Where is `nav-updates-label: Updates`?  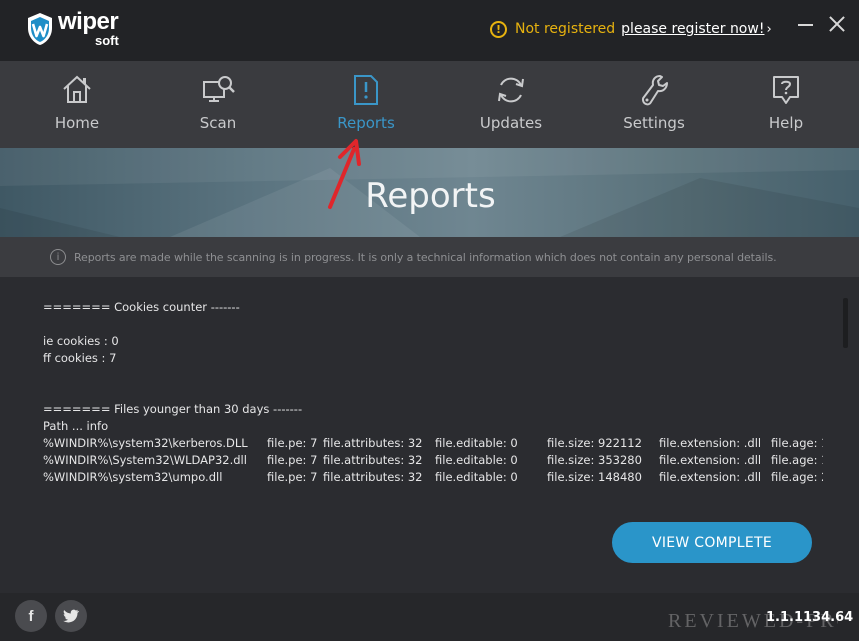
nav-updates-label: Updates is located at coordinates (511, 123).